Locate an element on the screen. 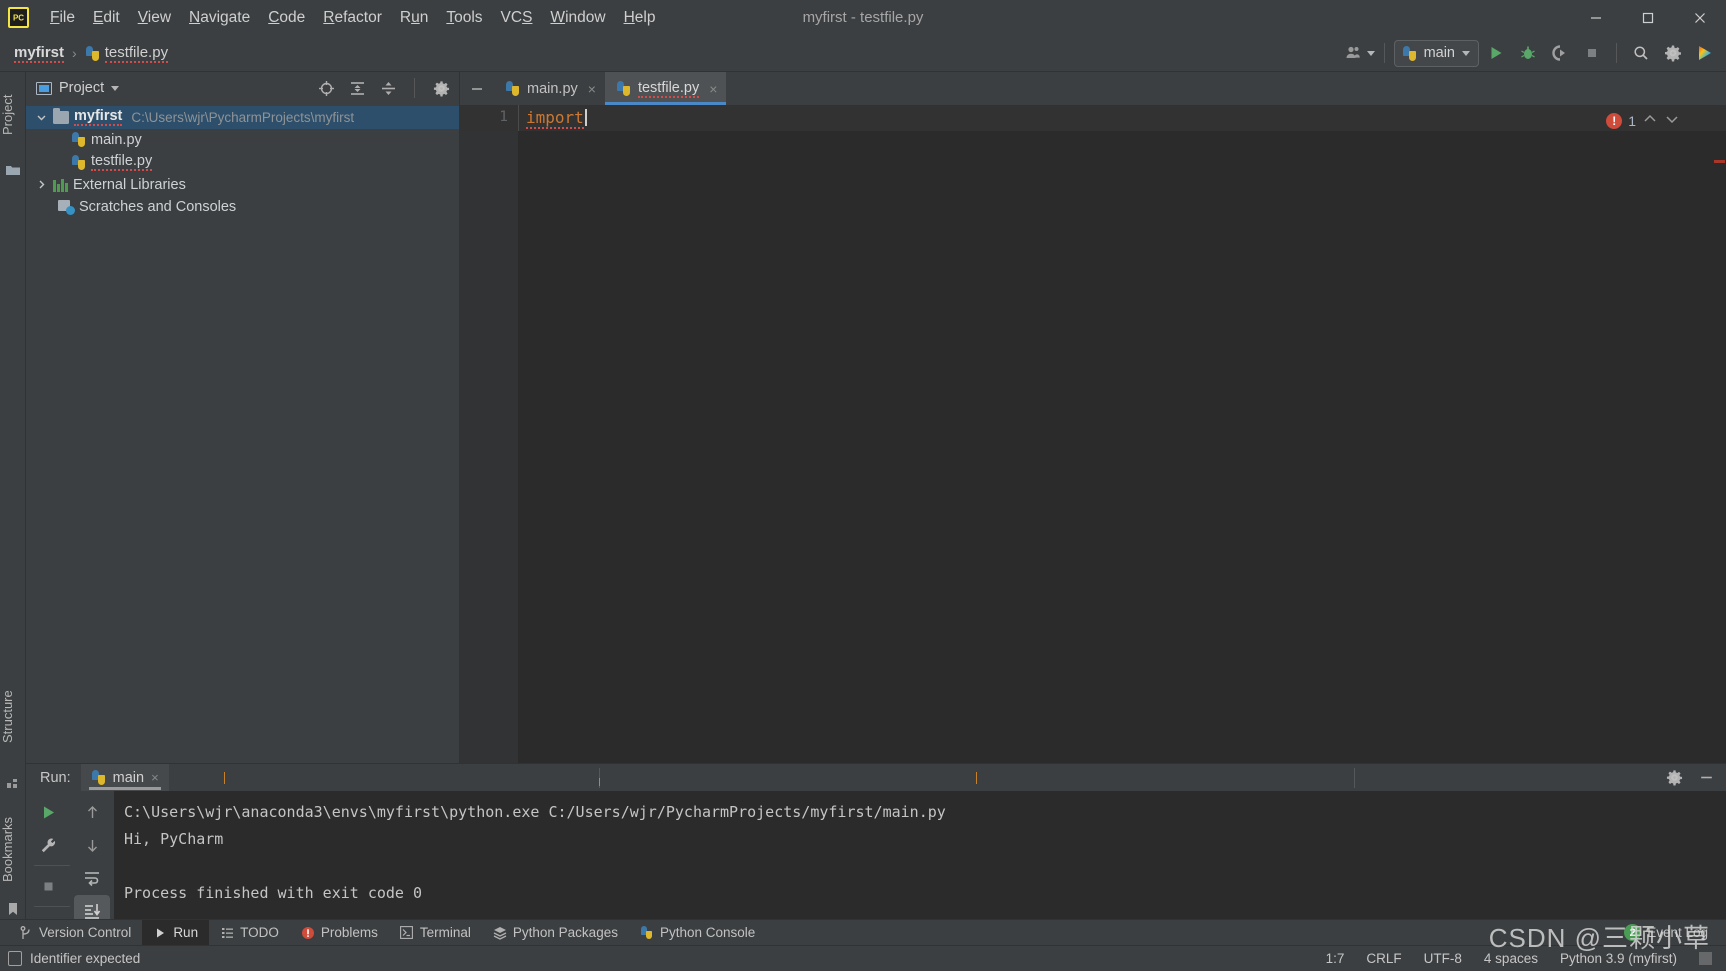 The width and height of the screenshot is (1726, 971). editor-tab-label: testfile.py is located at coordinates (668, 88).